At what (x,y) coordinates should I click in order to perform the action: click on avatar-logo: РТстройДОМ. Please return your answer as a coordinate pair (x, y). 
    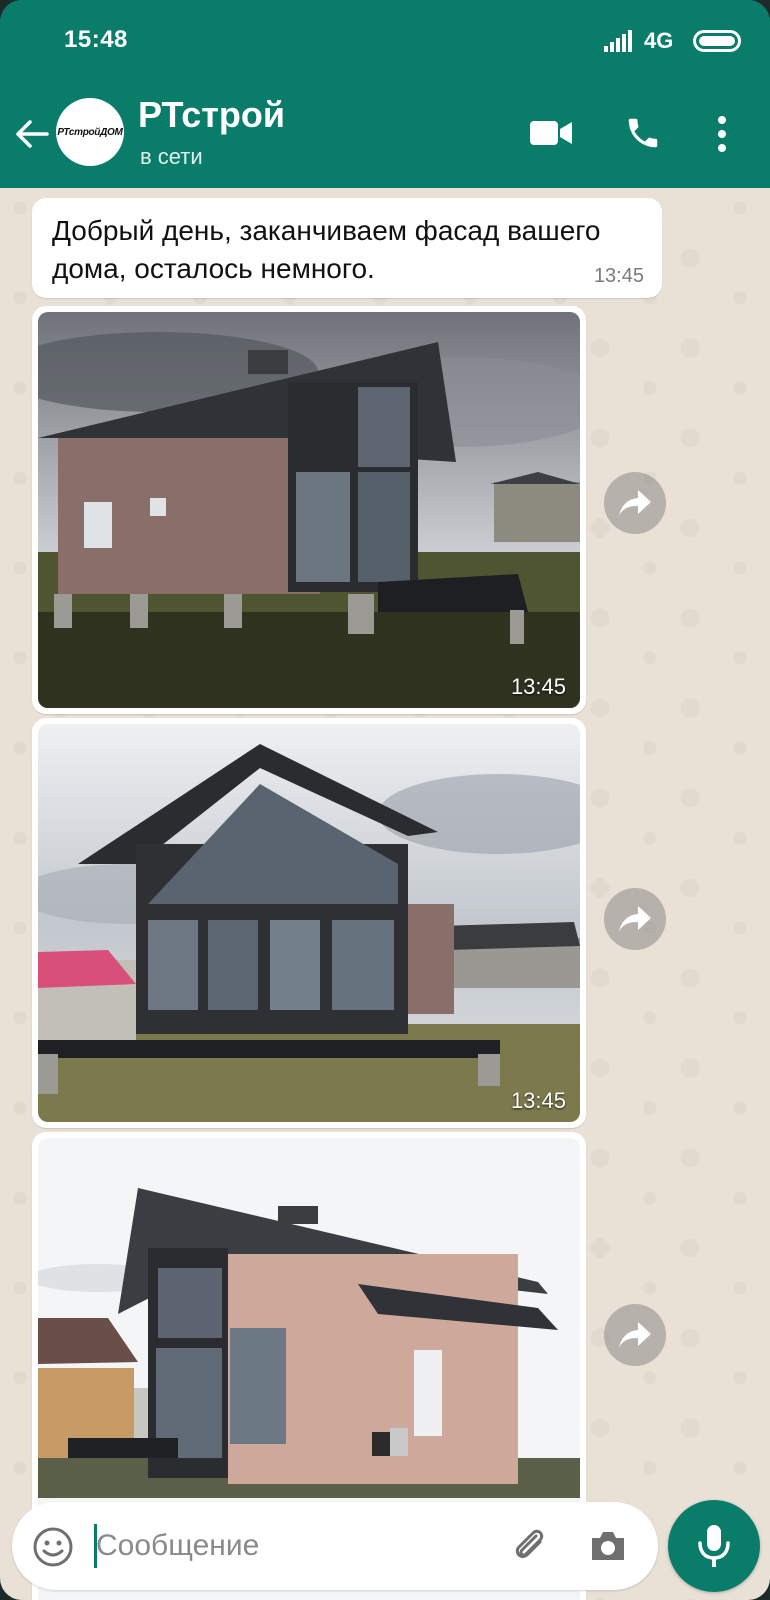
    Looking at the image, I should click on (90, 132).